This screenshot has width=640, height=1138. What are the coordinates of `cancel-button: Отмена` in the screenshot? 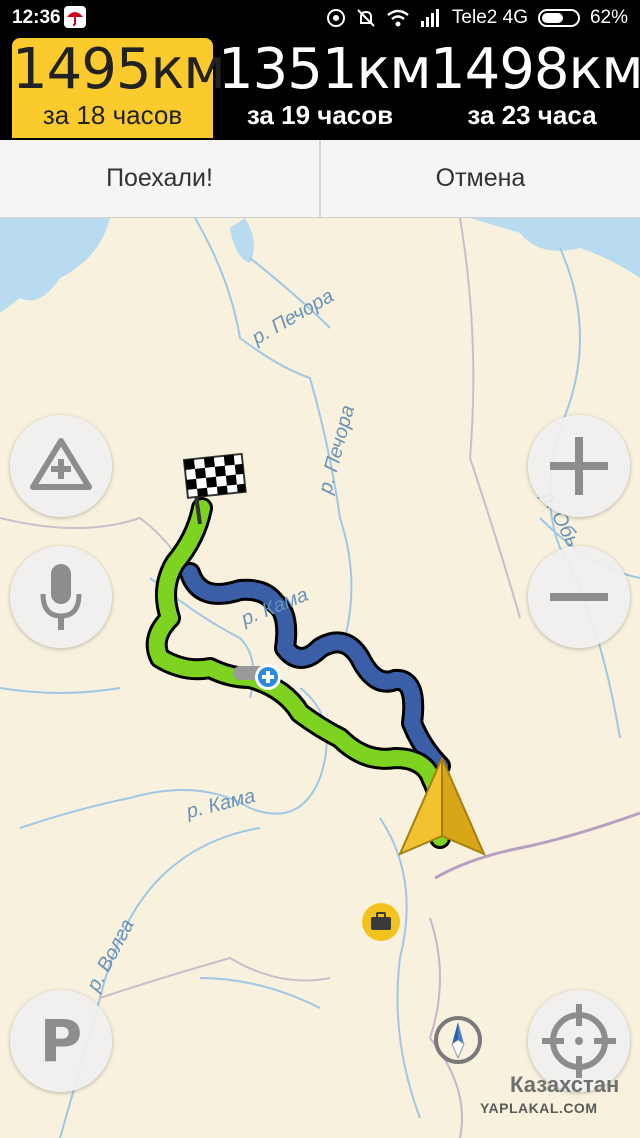 It's located at (479, 178).